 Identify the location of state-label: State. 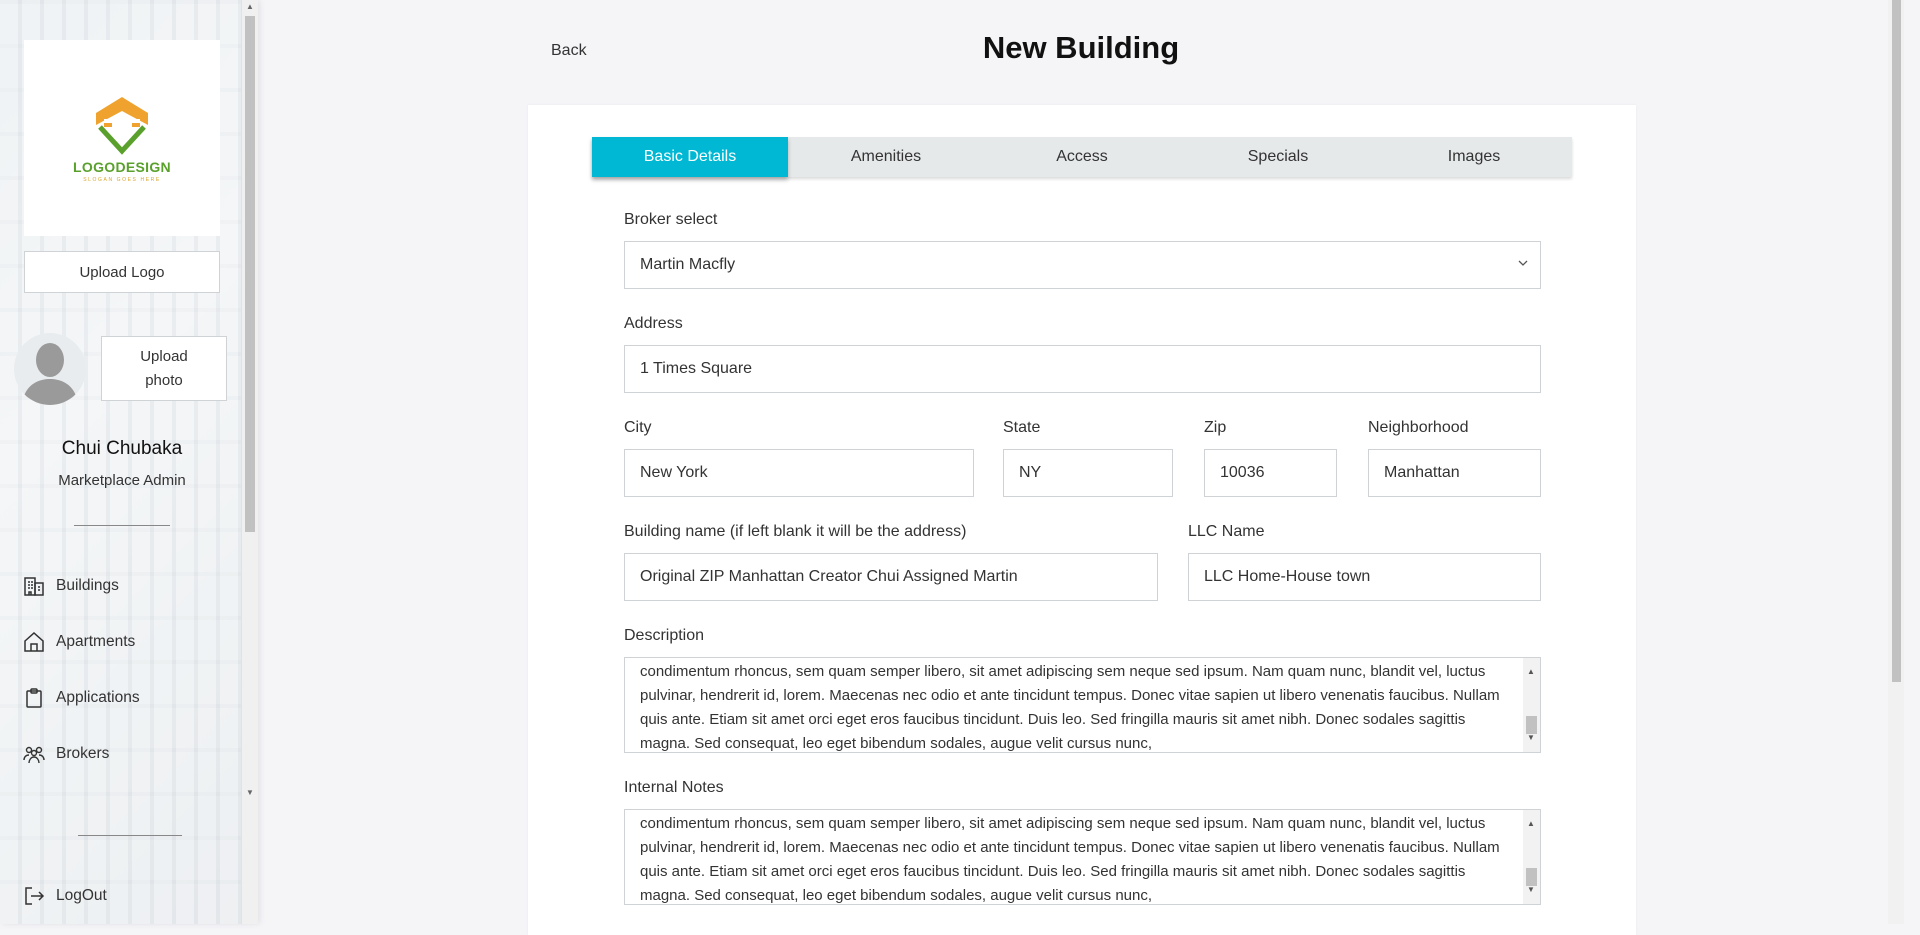
(1022, 427).